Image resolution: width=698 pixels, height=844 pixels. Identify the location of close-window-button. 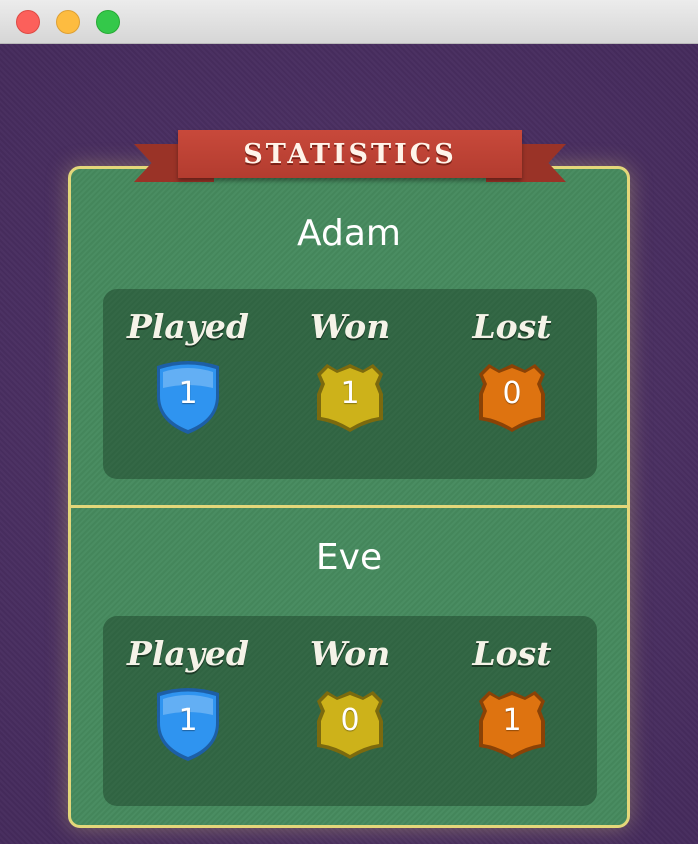
(28, 22).